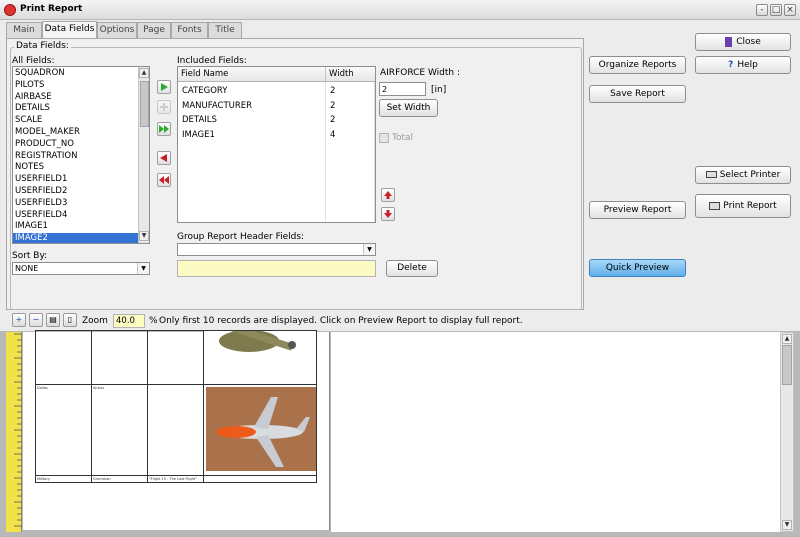 This screenshot has width=800, height=537. What do you see at coordinates (743, 206) in the screenshot?
I see `print-report-button: Print Report` at bounding box center [743, 206].